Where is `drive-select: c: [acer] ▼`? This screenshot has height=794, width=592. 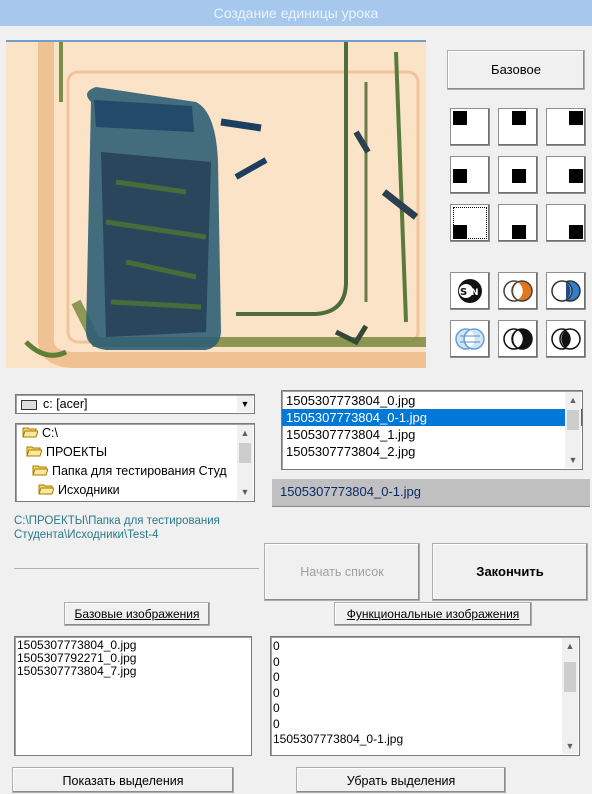 drive-select: c: [acer] ▼ is located at coordinates (135, 404).